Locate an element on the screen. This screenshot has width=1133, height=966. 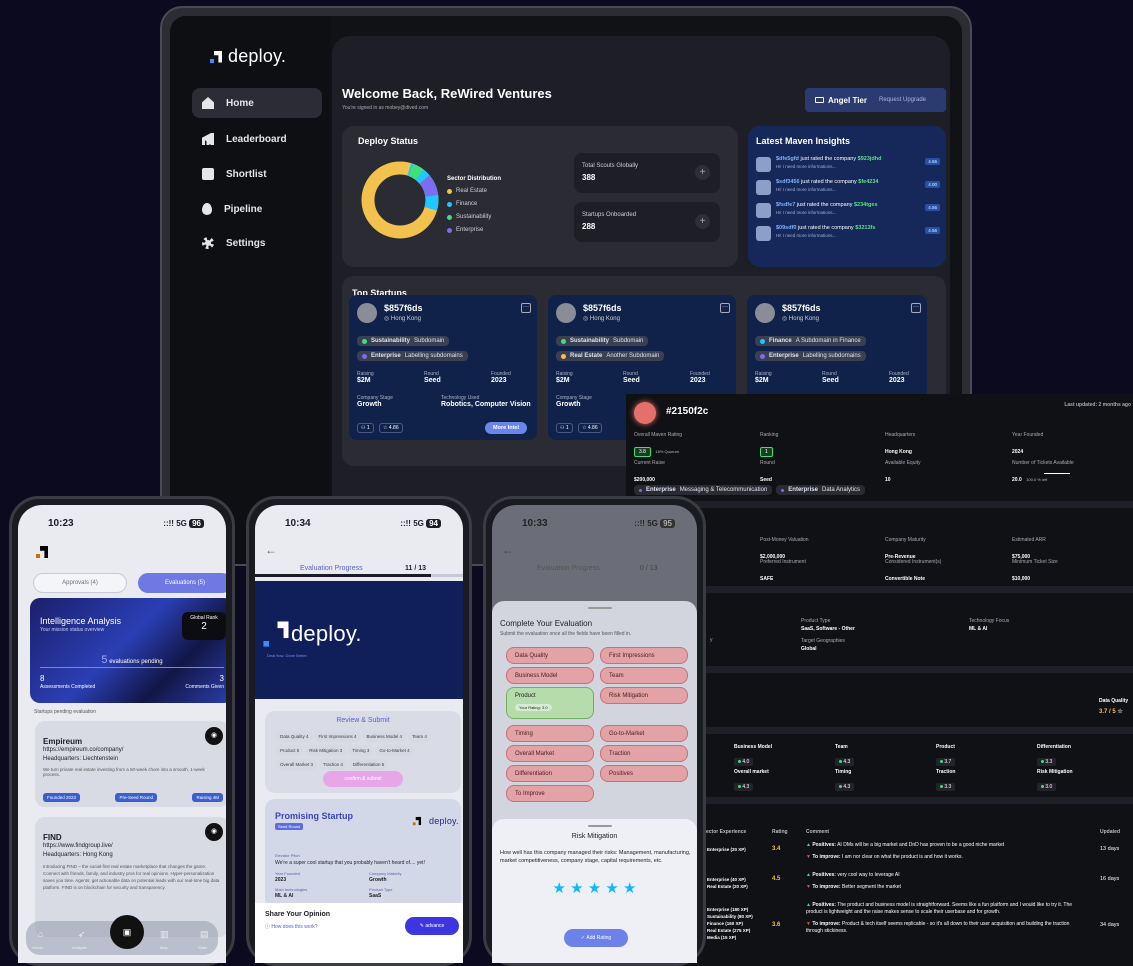
nav-pipeline: Pipeline is located at coordinates (257, 209).